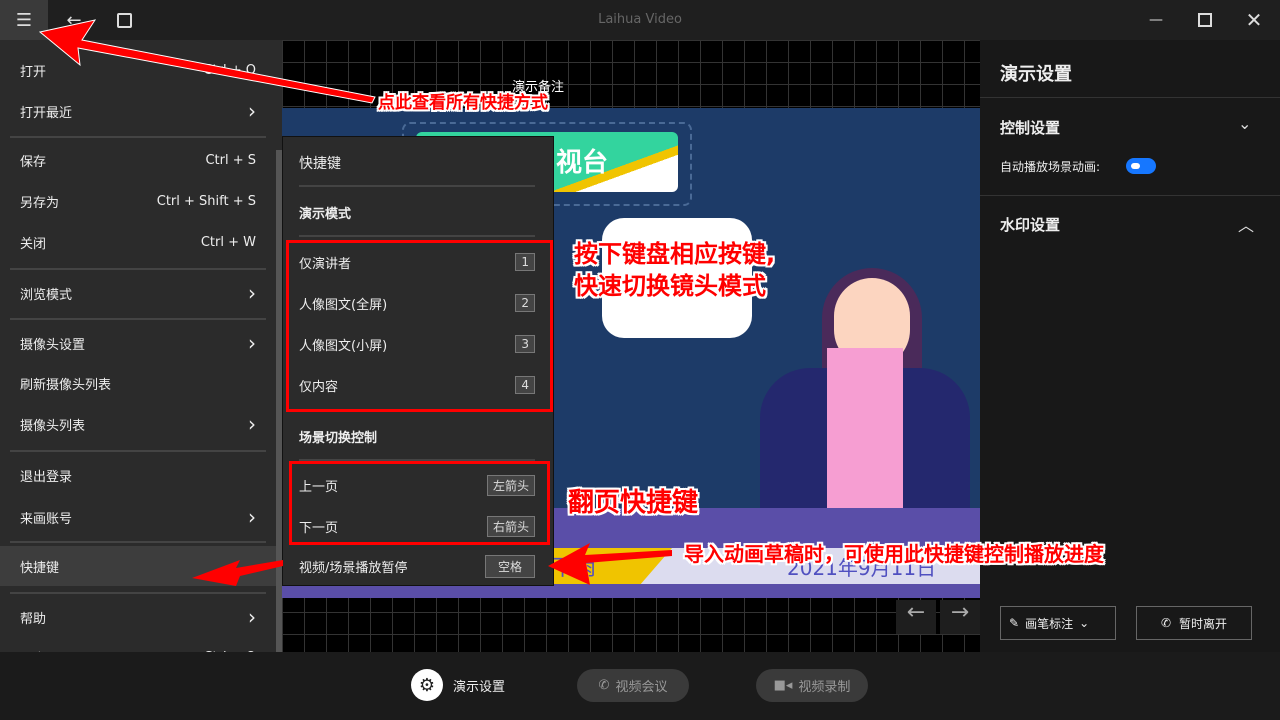  What do you see at coordinates (237, 573) in the screenshot?
I see `arrow-to-shortcut-menu` at bounding box center [237, 573].